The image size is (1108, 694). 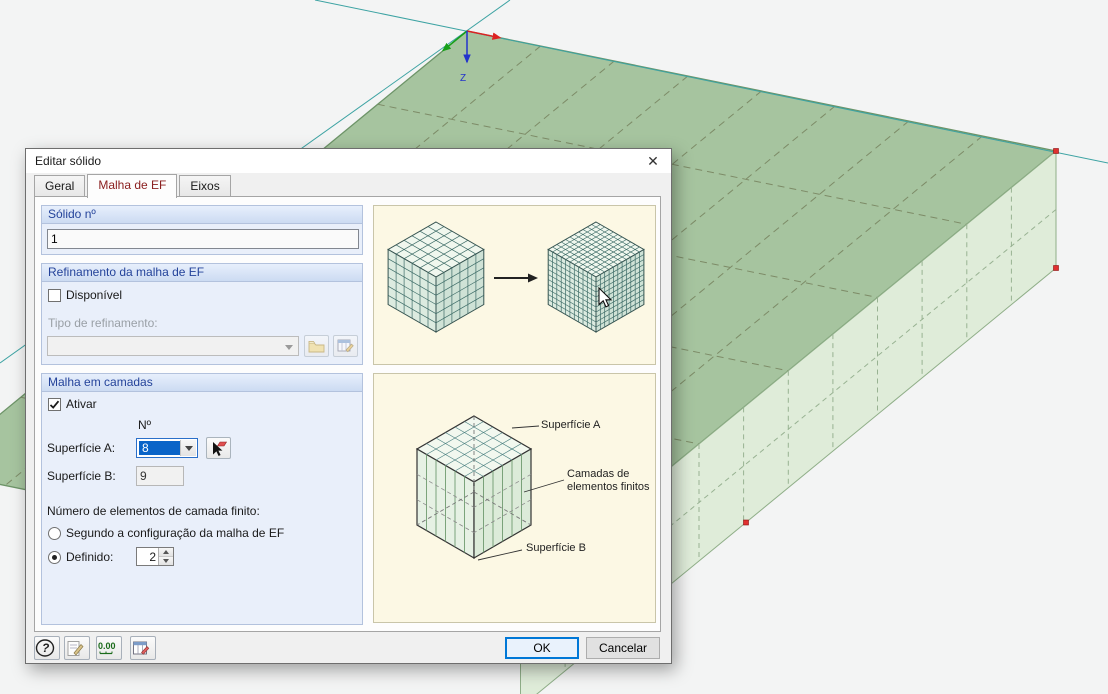 I want to click on spinner-down-button, so click(x=166, y=560).